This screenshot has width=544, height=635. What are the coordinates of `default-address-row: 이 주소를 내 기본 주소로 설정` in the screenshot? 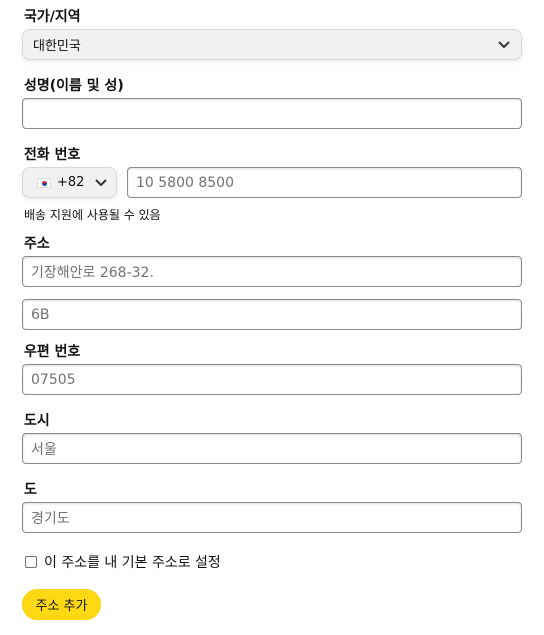 It's located at (123, 562).